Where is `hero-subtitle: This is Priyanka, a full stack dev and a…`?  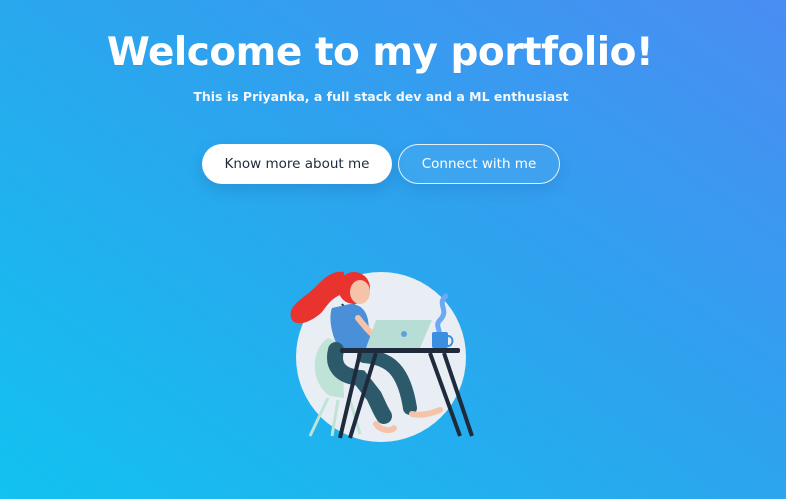
hero-subtitle: This is Priyanka, a full stack dev and a… is located at coordinates (381, 96).